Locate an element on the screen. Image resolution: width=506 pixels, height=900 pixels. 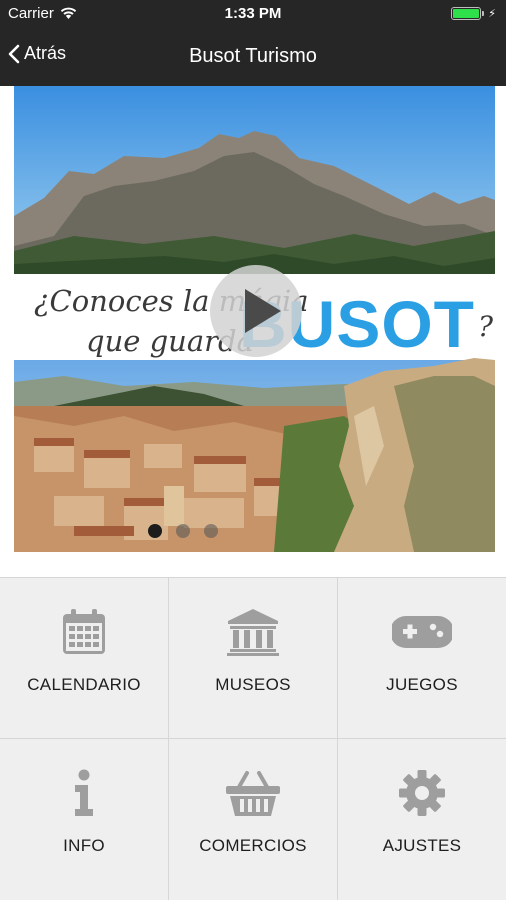
status-time: 1:33 PM is located at coordinates (253, 13).